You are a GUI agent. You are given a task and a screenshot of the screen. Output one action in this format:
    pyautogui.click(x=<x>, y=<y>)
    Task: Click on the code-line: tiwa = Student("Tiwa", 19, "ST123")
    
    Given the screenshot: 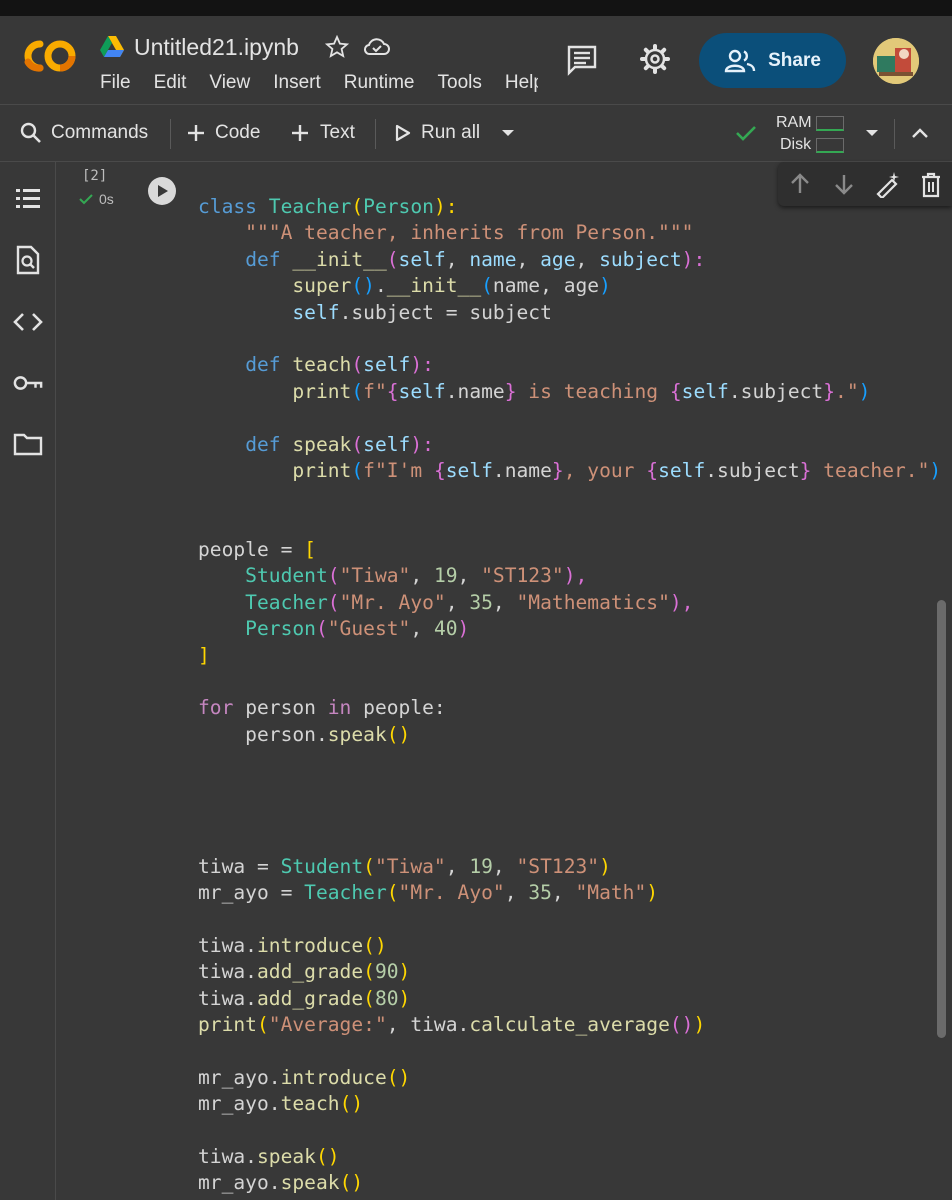 What is the action you would take?
    pyautogui.click(x=404, y=866)
    